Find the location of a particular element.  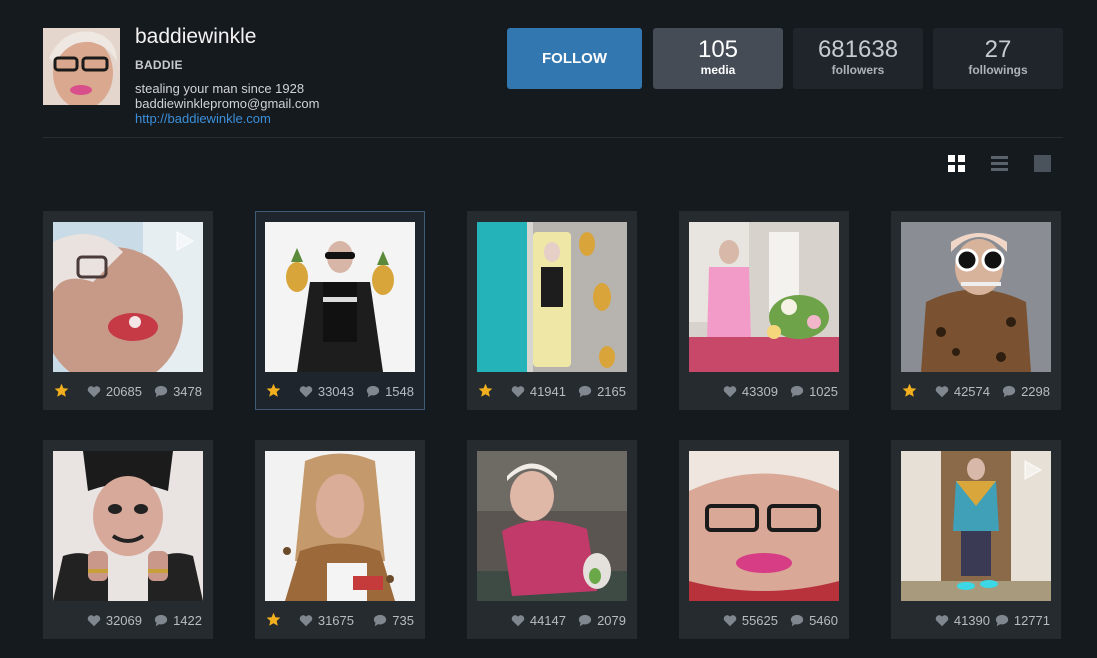

comments-value: 1548 is located at coordinates (399, 391).